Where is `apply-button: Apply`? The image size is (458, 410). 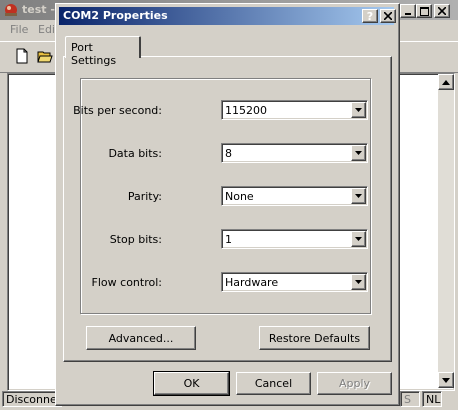
apply-button: Apply is located at coordinates (354, 383).